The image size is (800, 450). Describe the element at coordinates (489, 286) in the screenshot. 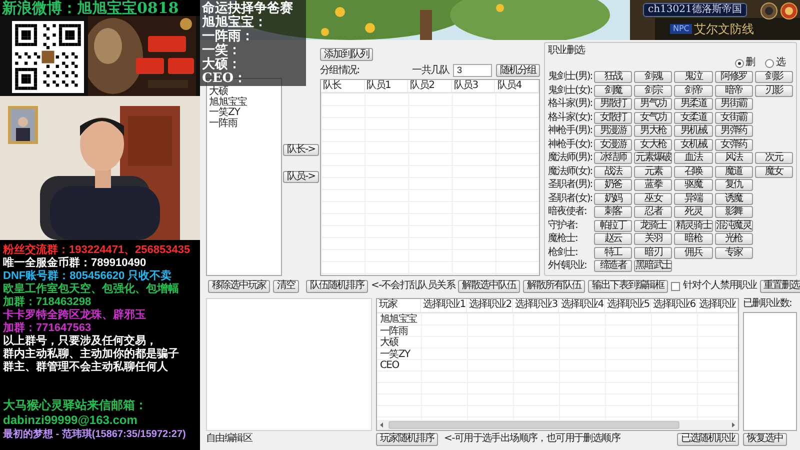

I see `dissolve-selected-button: 解散选中队伍` at that location.